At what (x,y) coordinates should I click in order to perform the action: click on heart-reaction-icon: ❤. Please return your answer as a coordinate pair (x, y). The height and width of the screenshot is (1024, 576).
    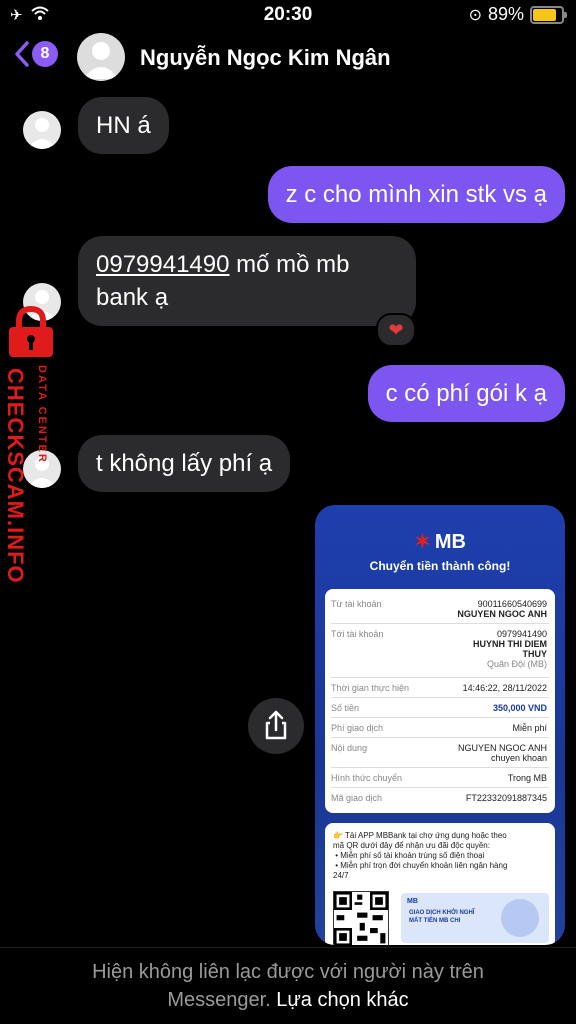
    Looking at the image, I should click on (396, 330).